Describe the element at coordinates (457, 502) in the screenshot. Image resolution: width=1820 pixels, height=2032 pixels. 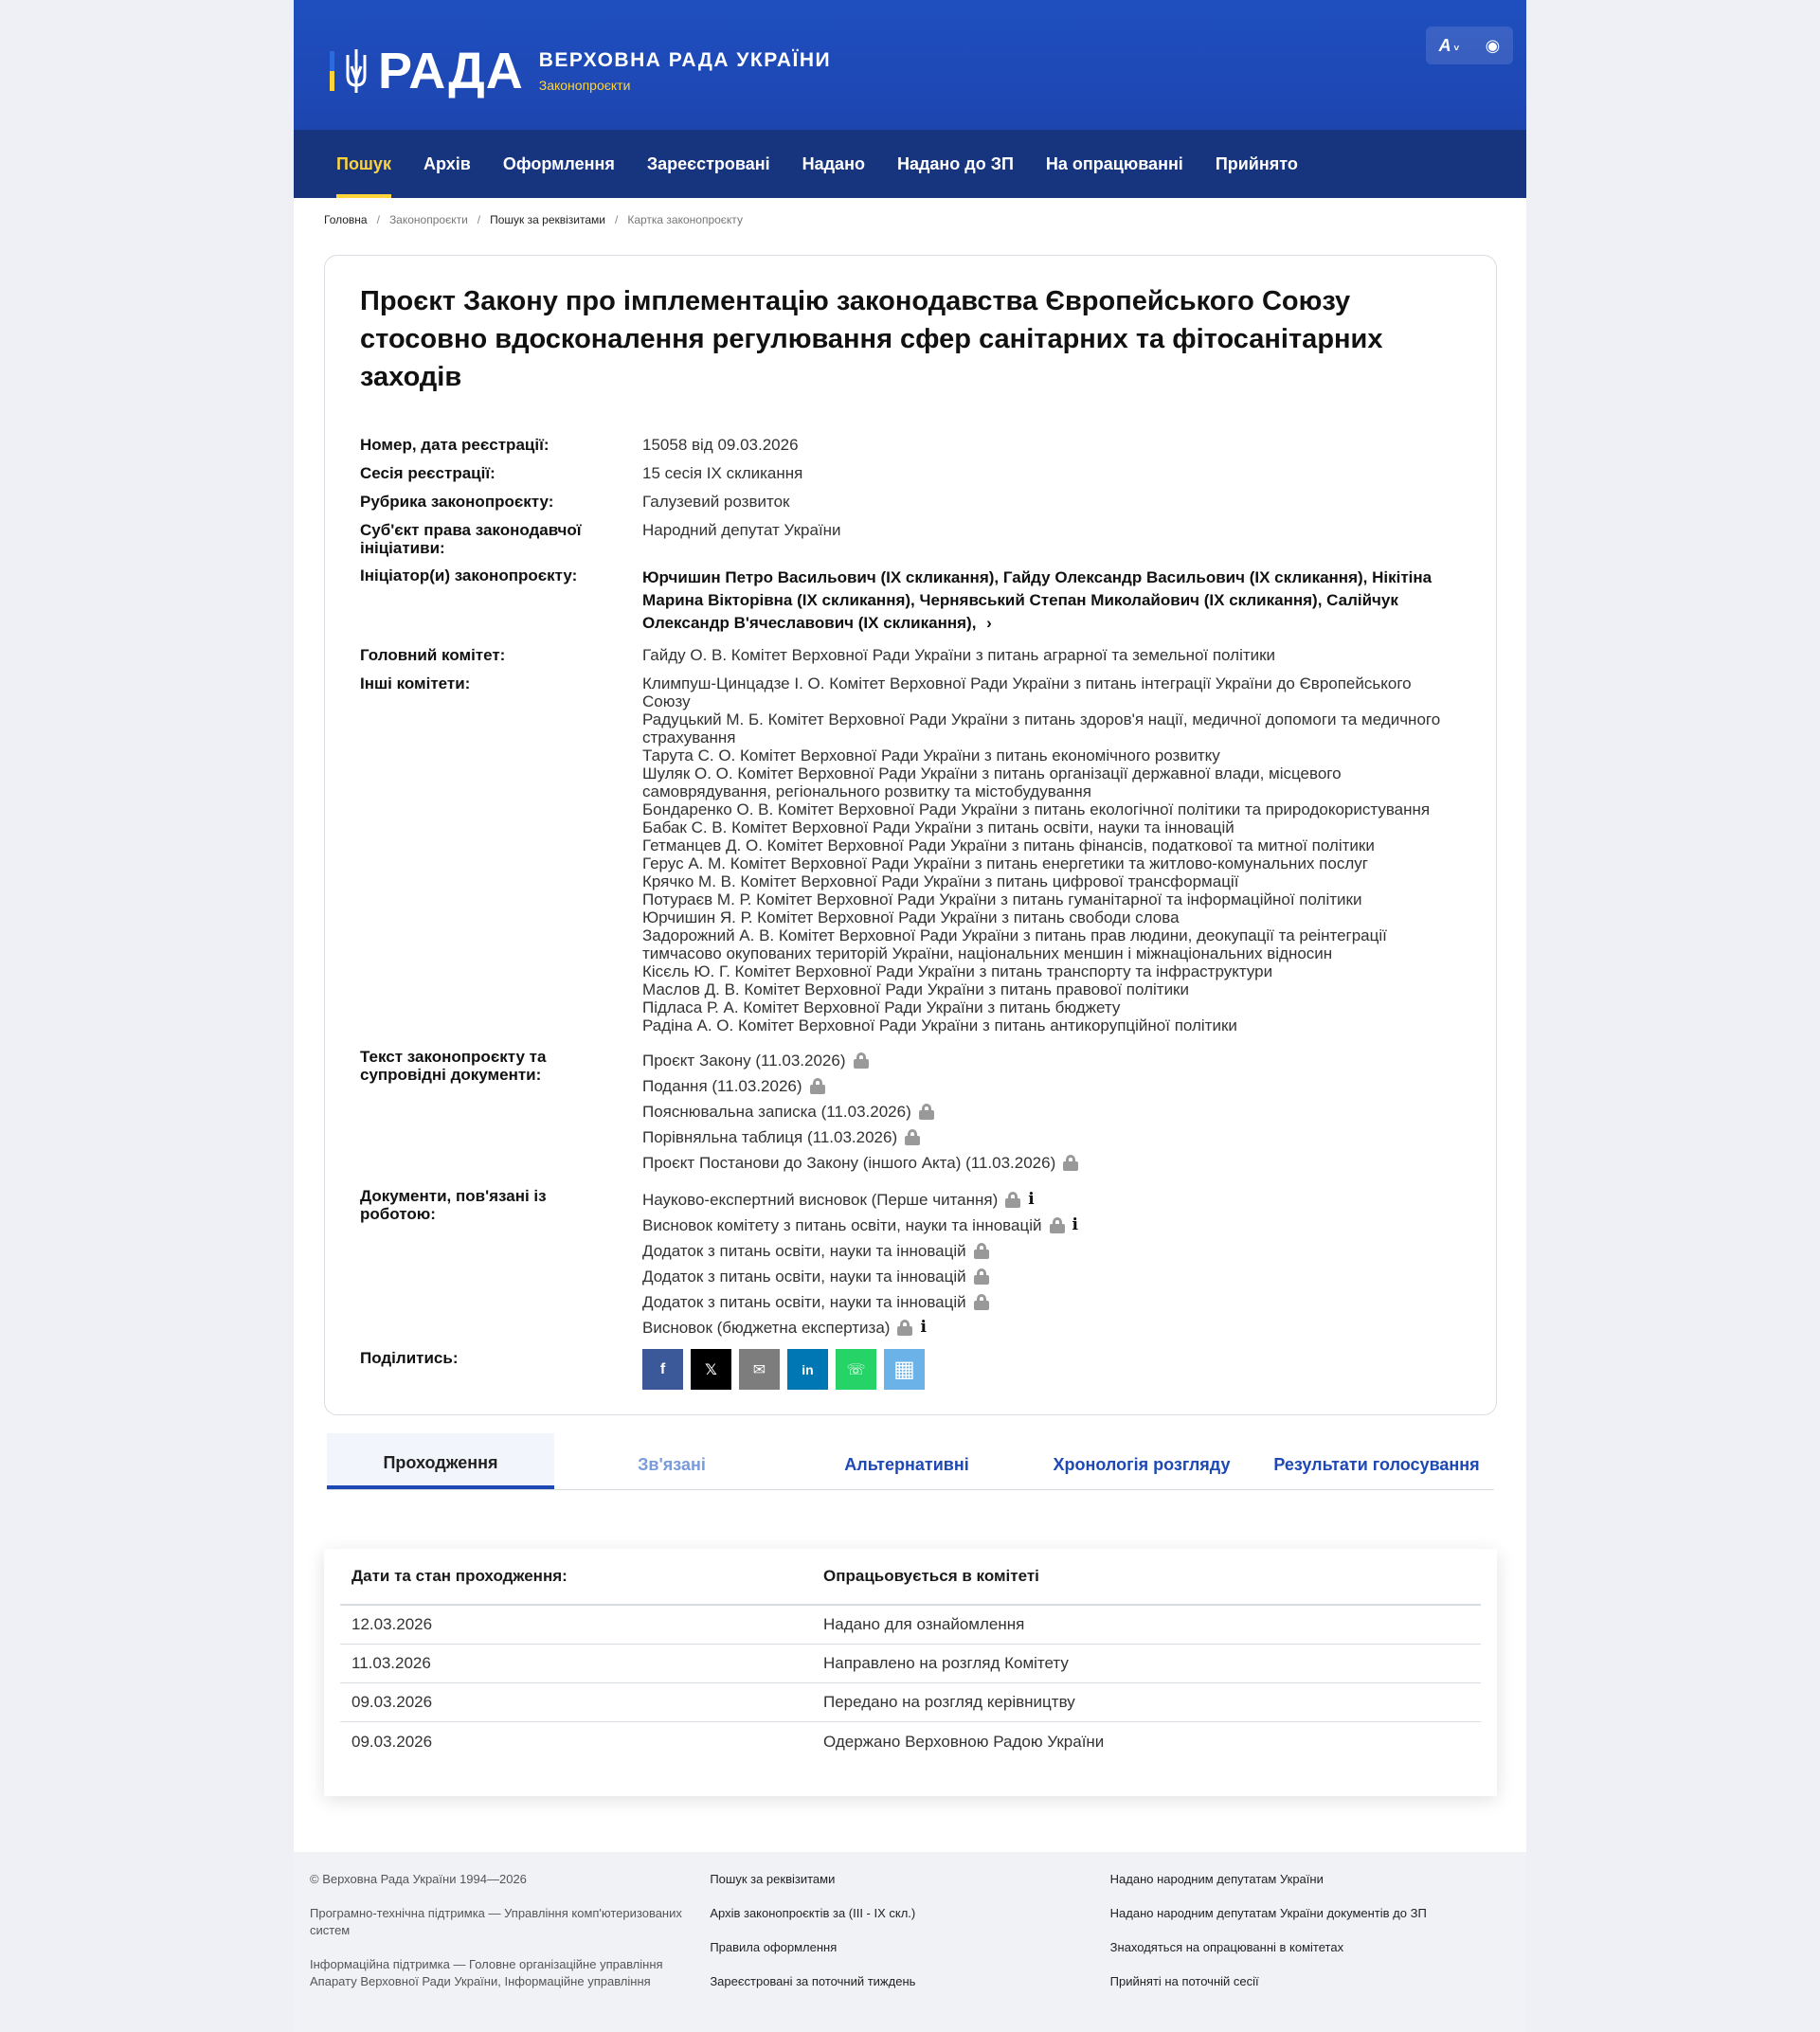
I see `field-label: Рубрика законопроєкту:` at that location.